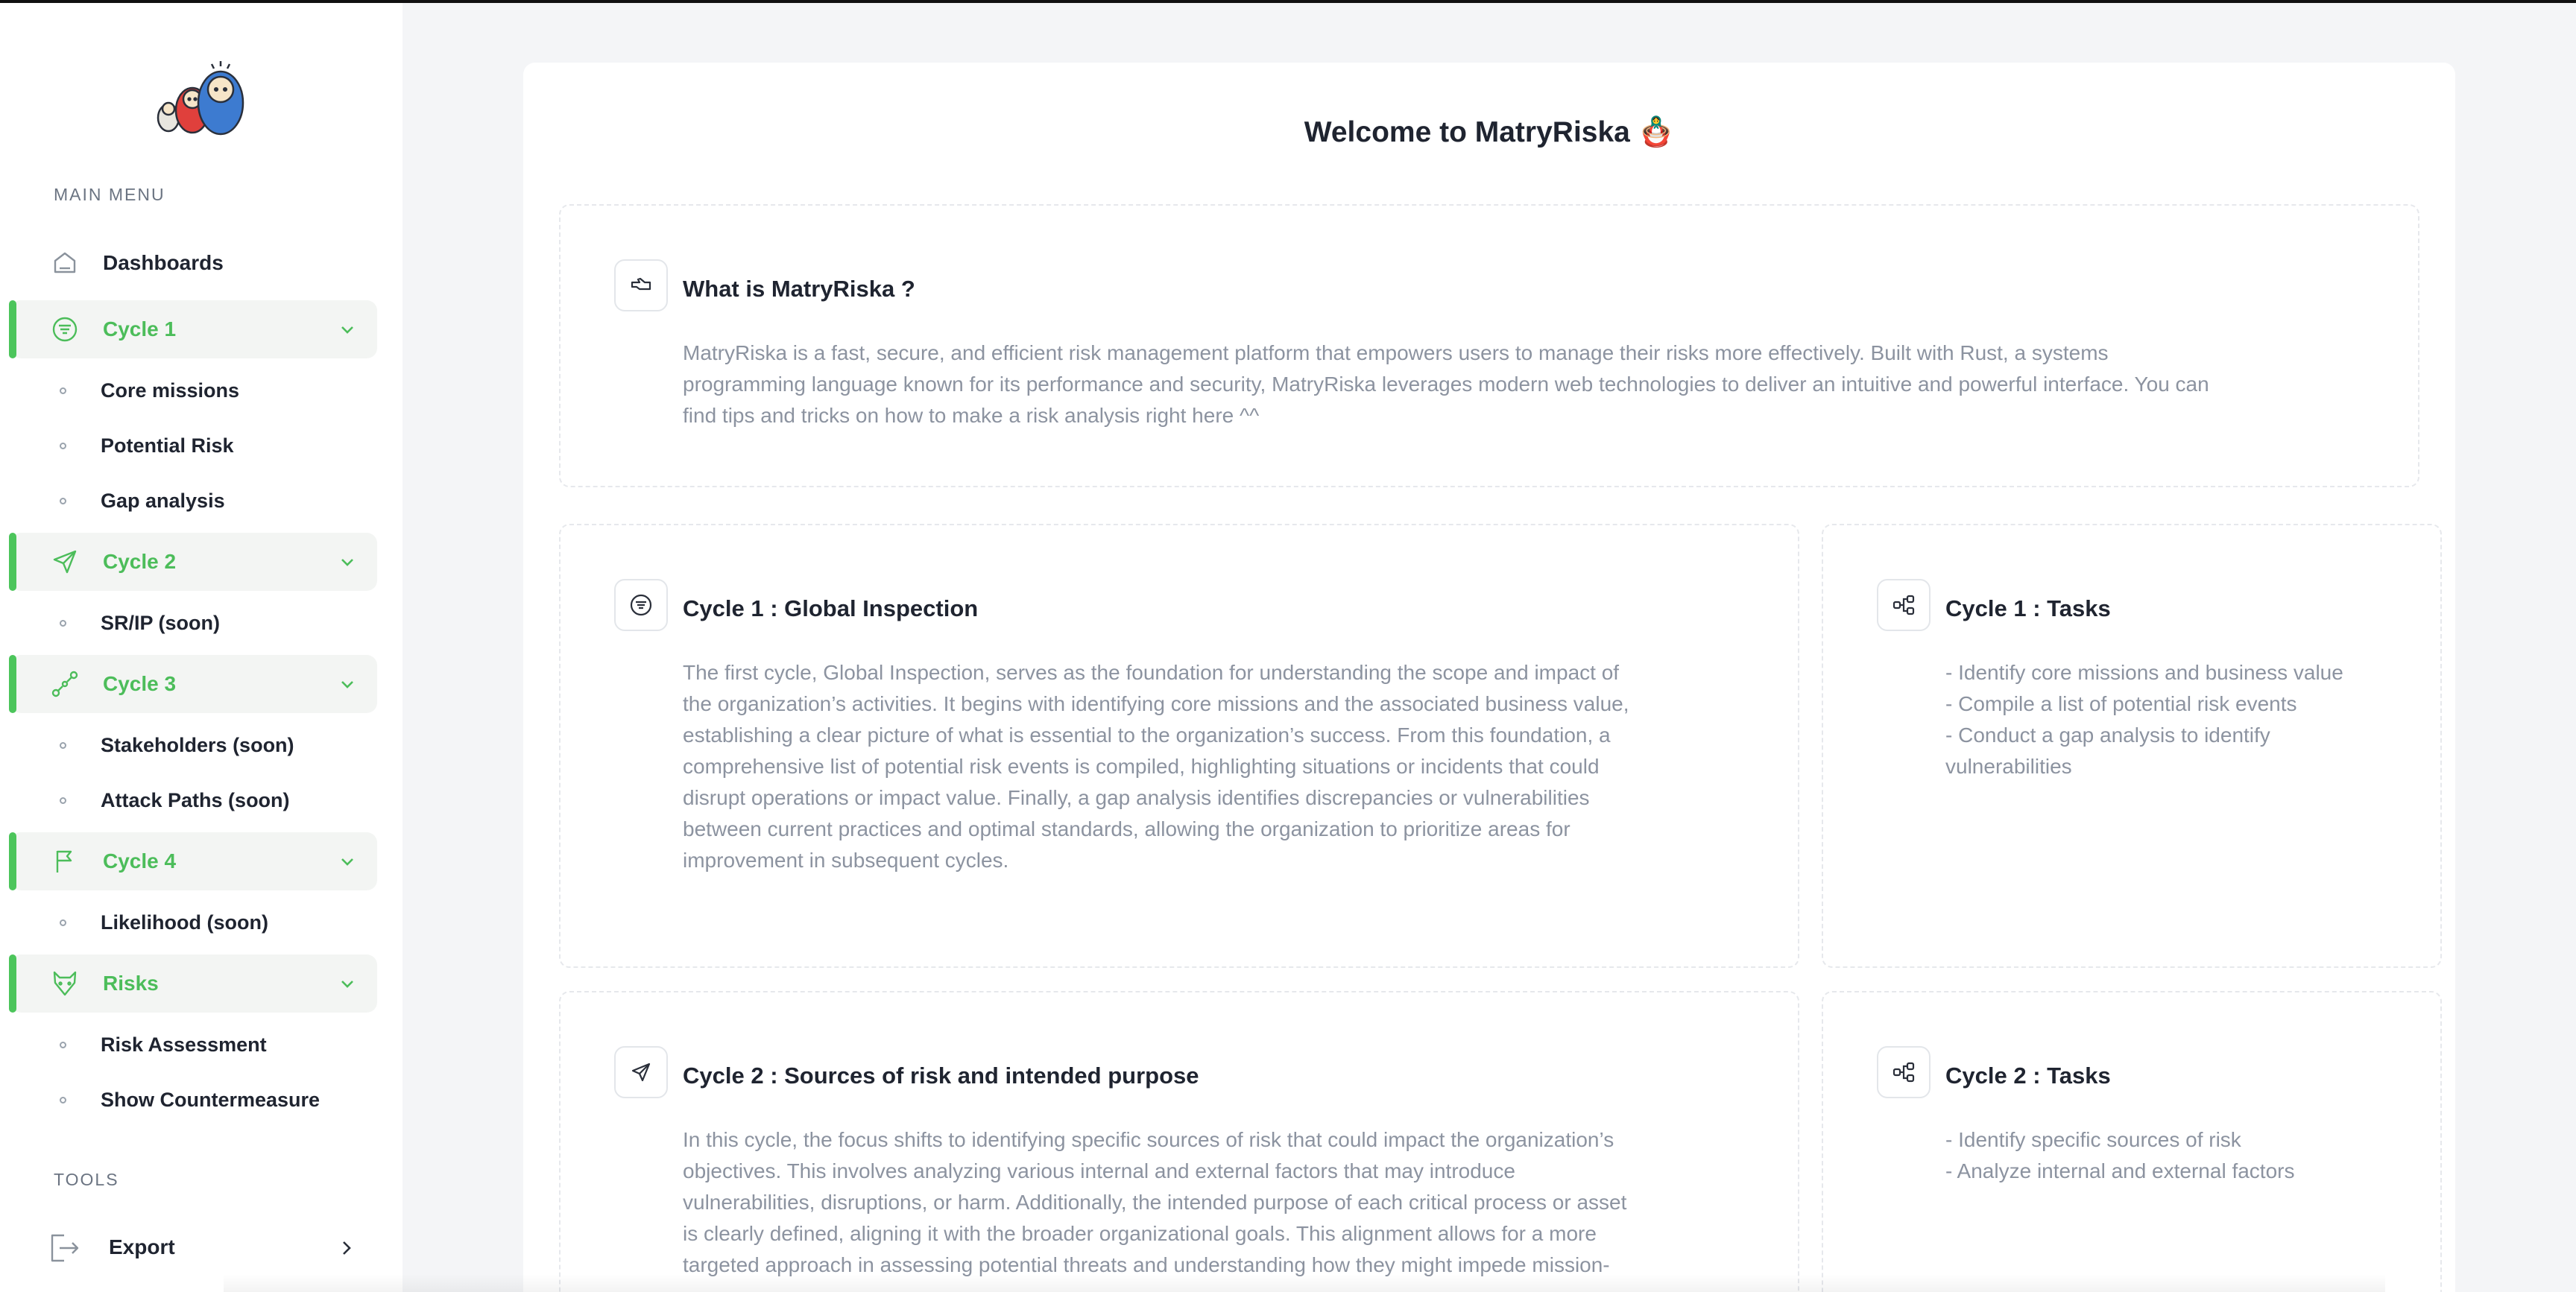  Describe the element at coordinates (193, 684) in the screenshot. I see `sidebar-item-cycle3: Cycle 3` at that location.